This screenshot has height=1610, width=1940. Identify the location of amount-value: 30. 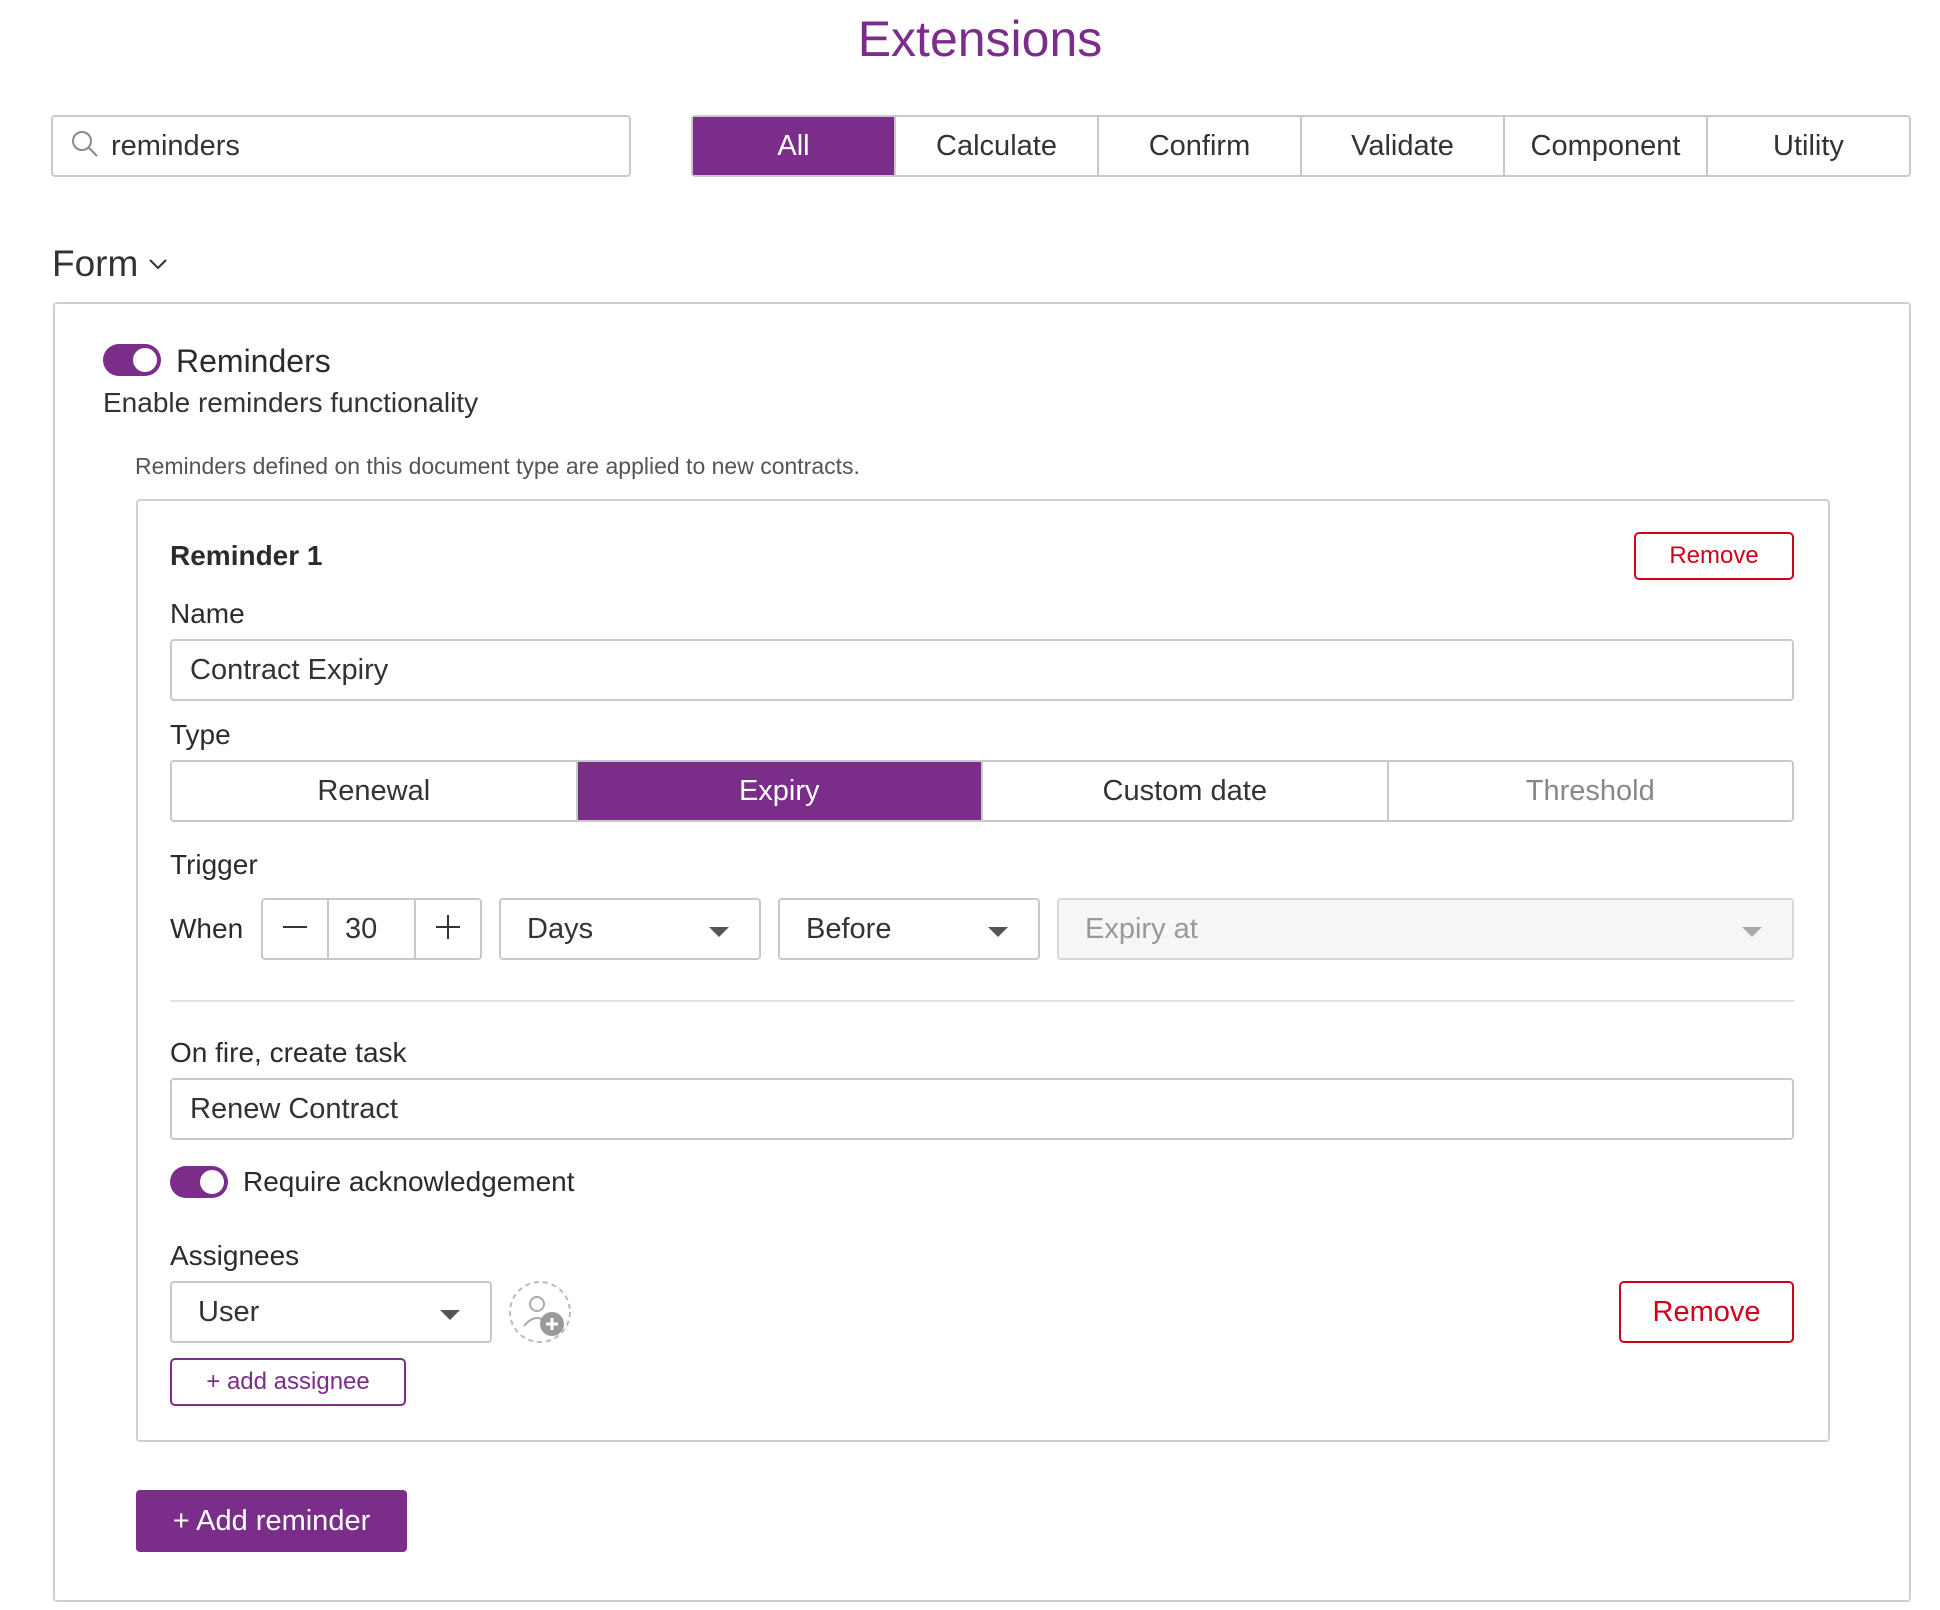
(371, 929).